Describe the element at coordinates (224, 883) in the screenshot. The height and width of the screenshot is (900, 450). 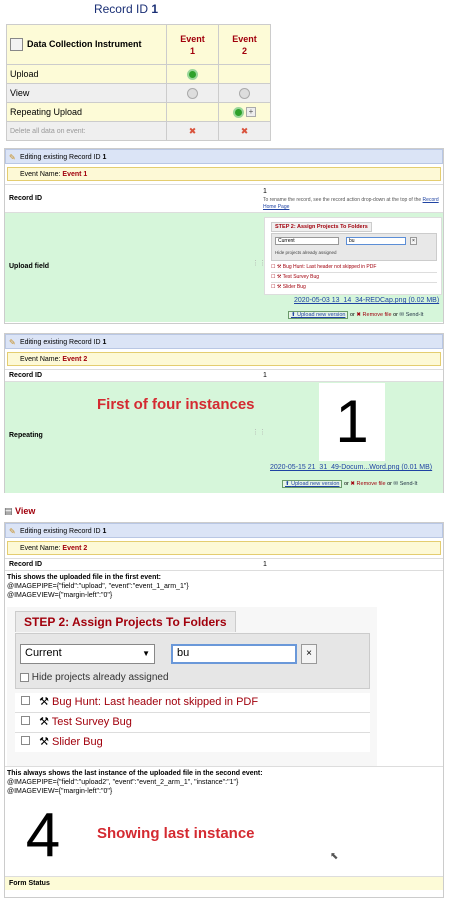
I see `form-status-row: Form Status` at that location.